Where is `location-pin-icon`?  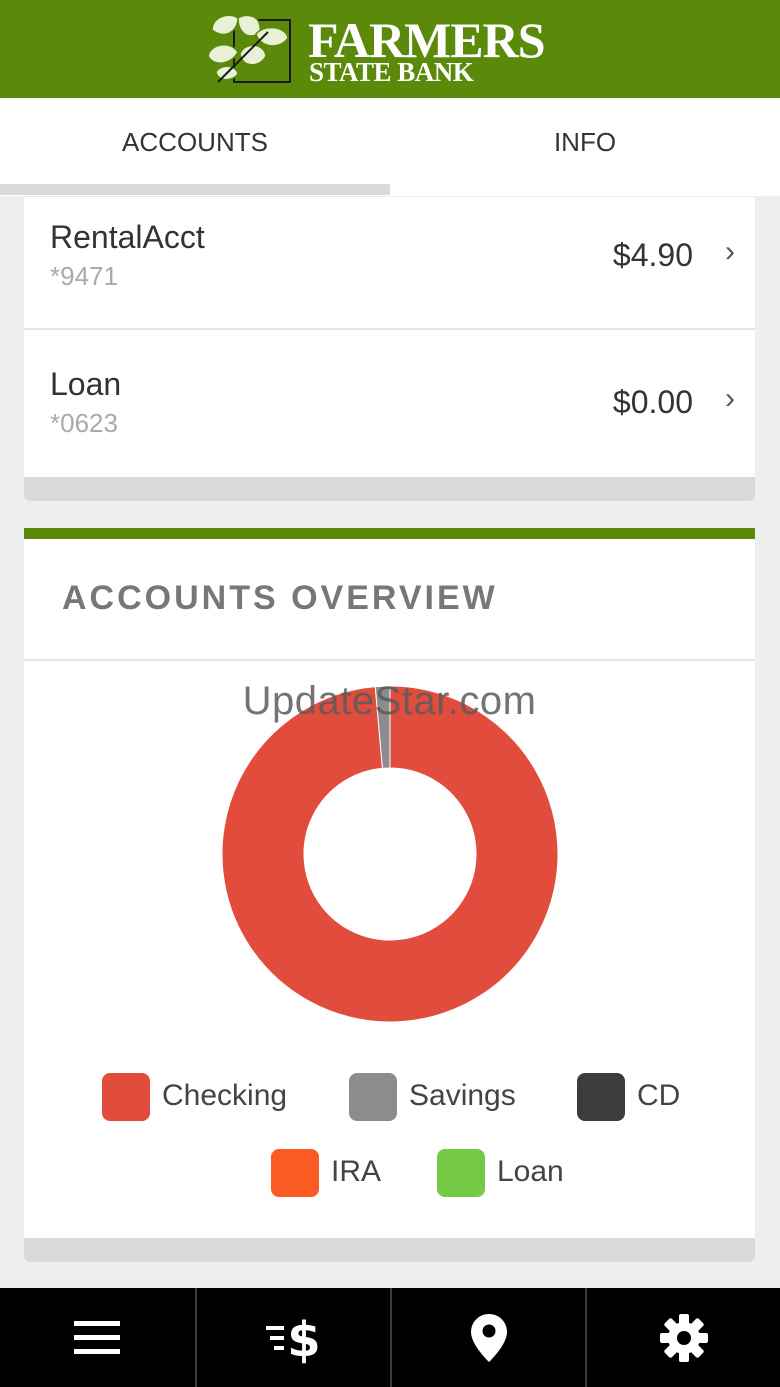
location-pin-icon is located at coordinates (489, 1337).